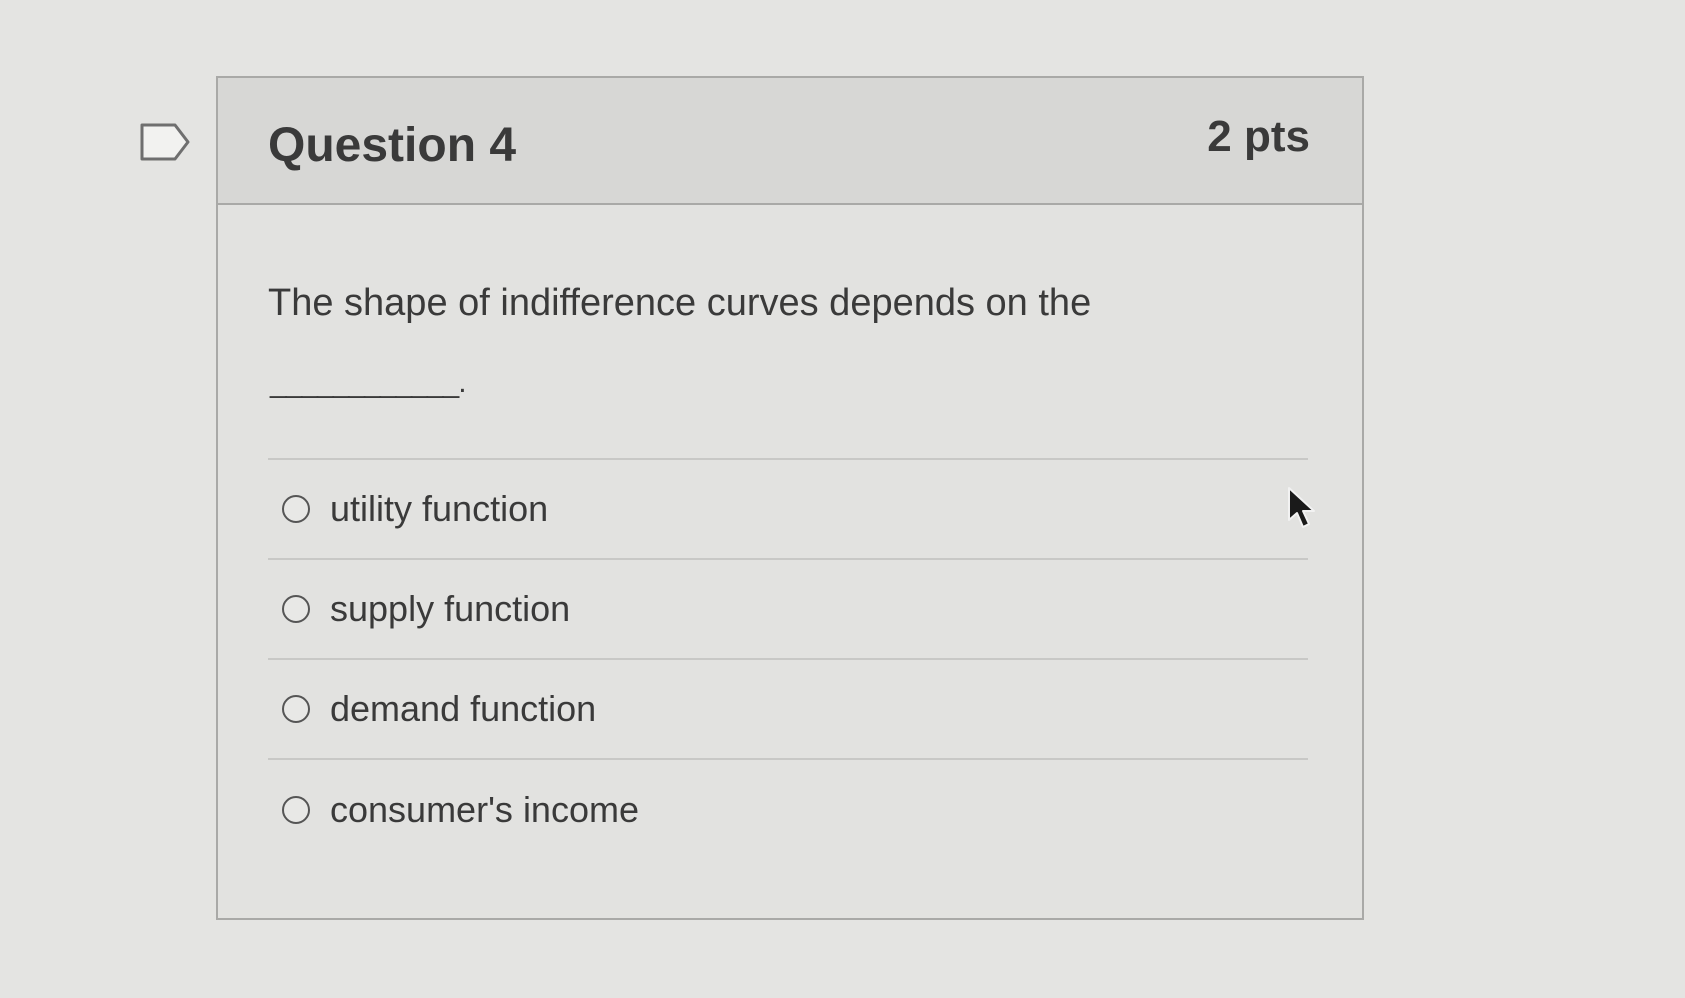  I want to click on flag-question-icon, so click(165, 142).